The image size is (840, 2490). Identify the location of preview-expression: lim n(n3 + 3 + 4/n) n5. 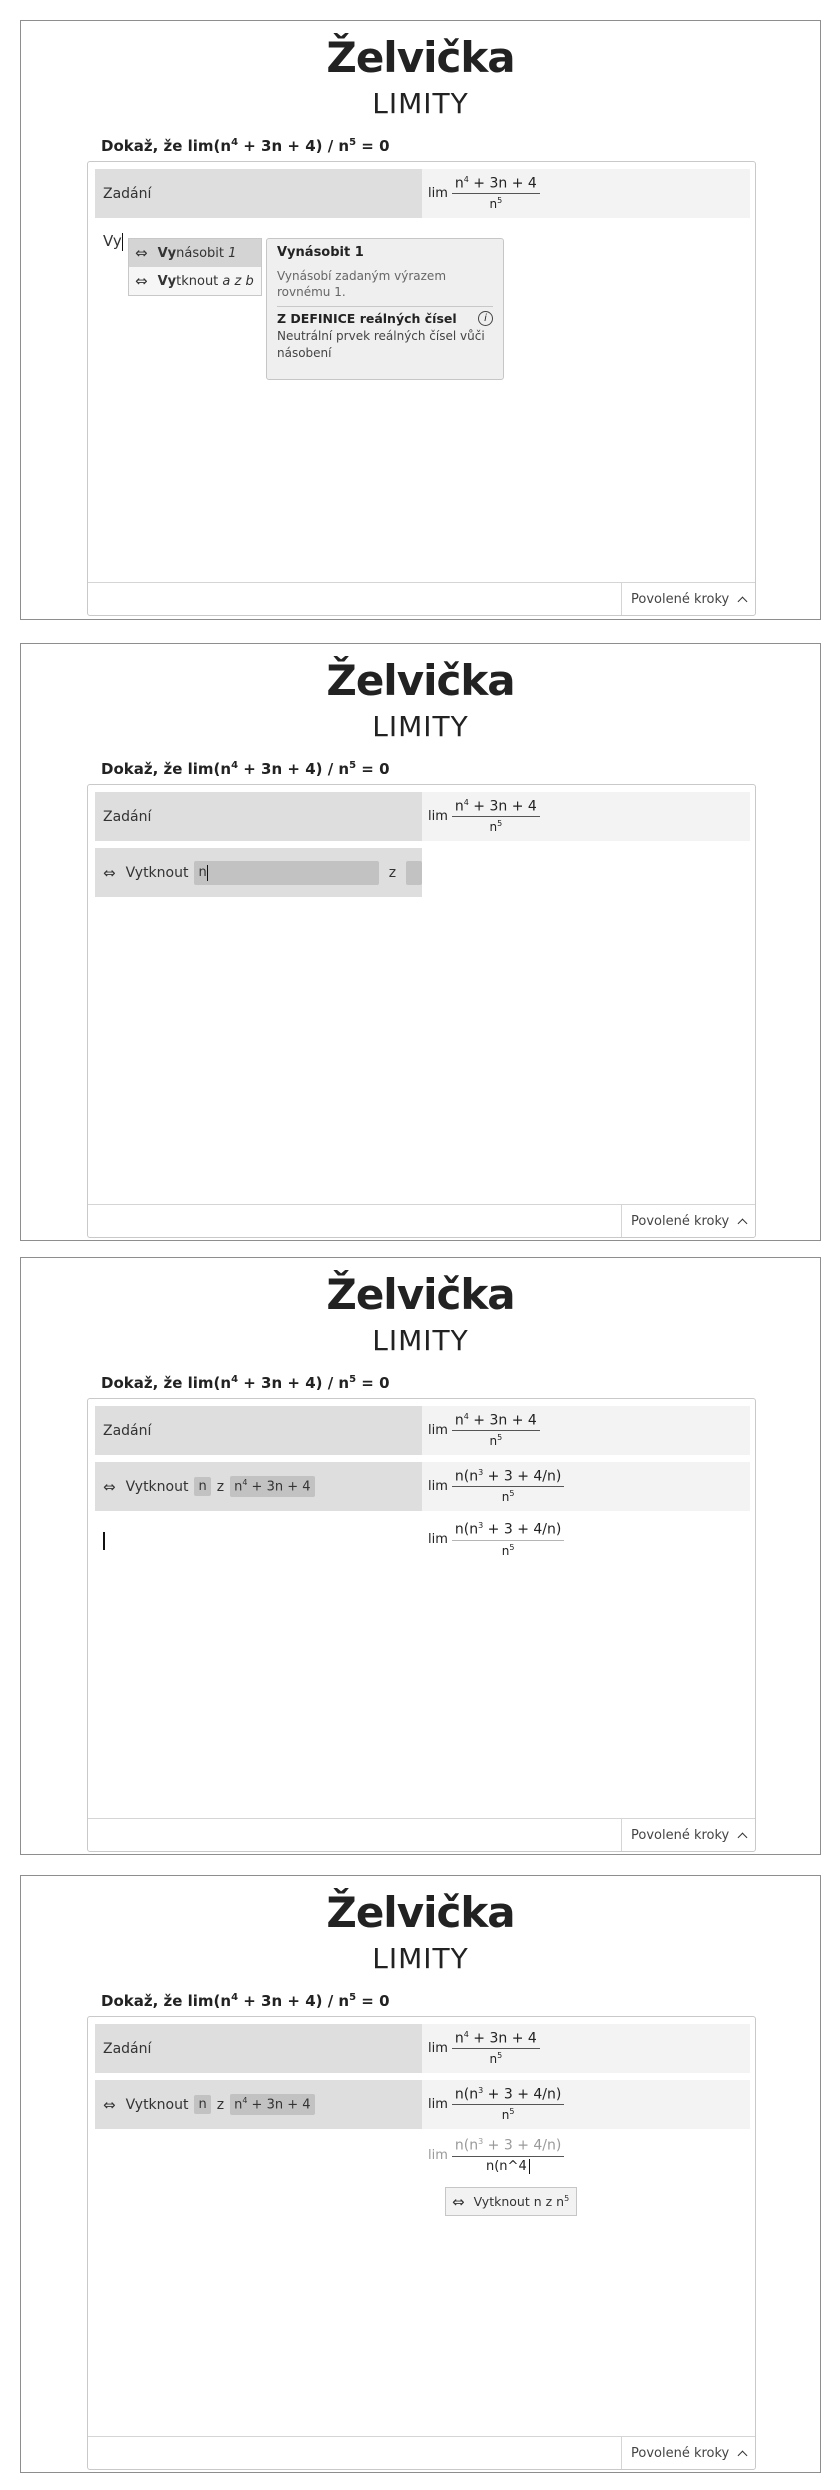
(496, 1540).